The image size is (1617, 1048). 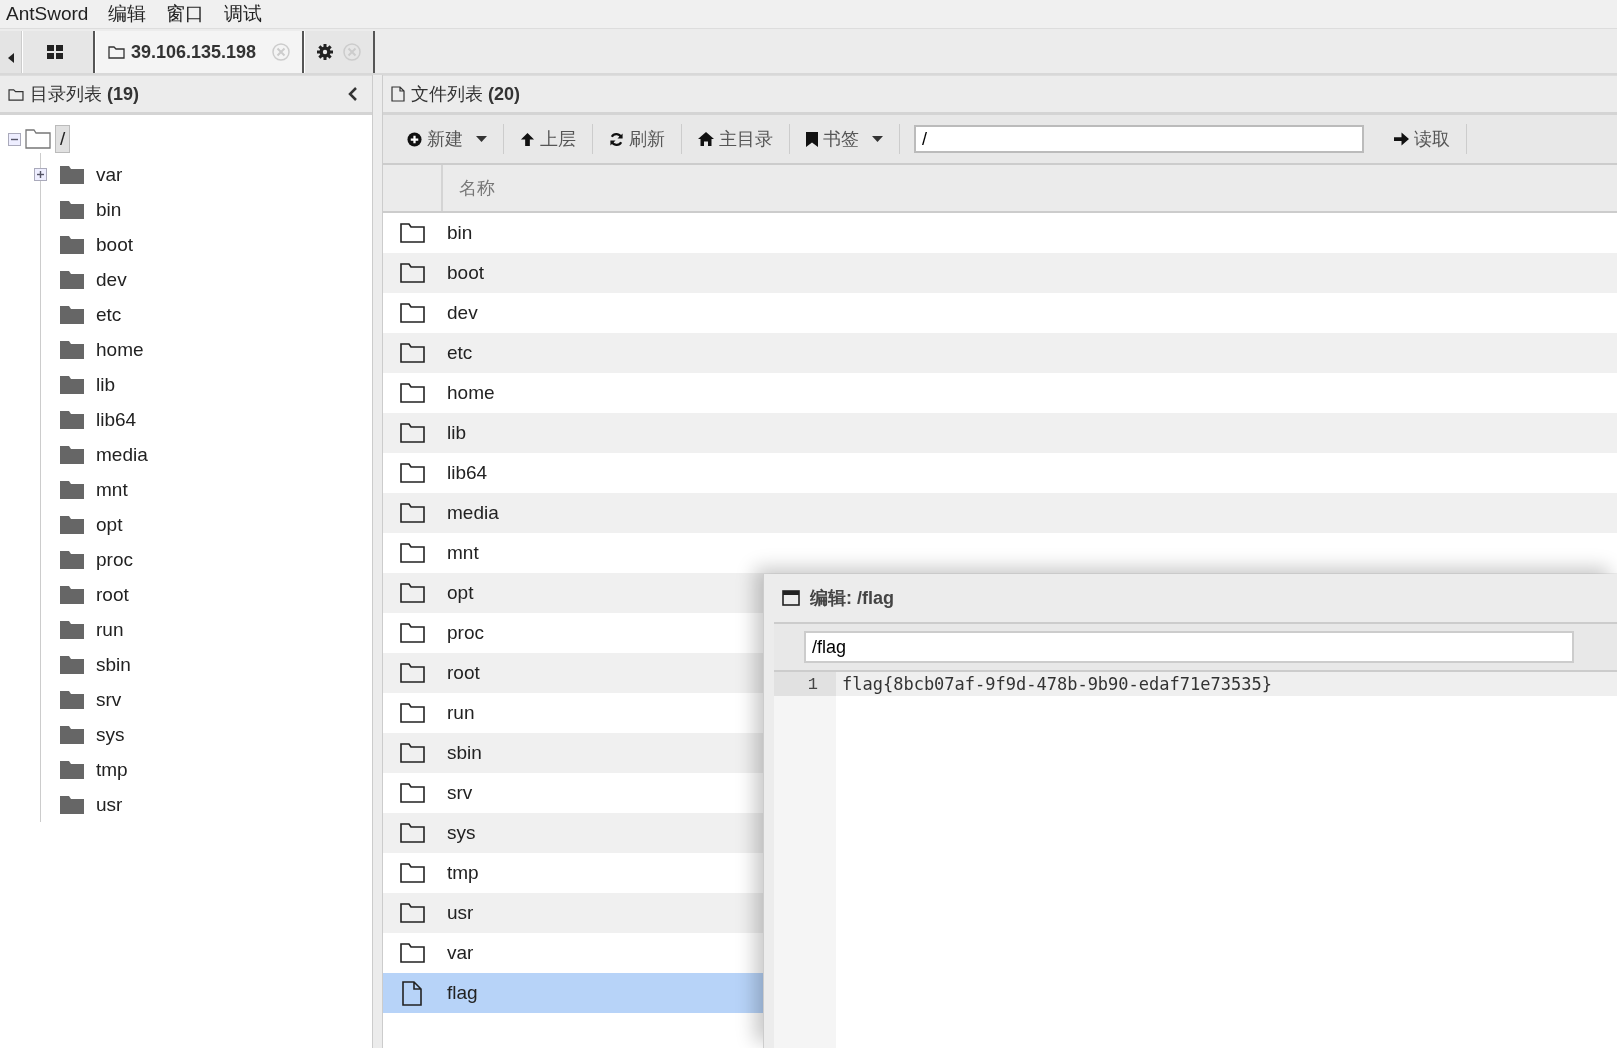 What do you see at coordinates (14, 139) in the screenshot?
I see `collapse-toggle-icon` at bounding box center [14, 139].